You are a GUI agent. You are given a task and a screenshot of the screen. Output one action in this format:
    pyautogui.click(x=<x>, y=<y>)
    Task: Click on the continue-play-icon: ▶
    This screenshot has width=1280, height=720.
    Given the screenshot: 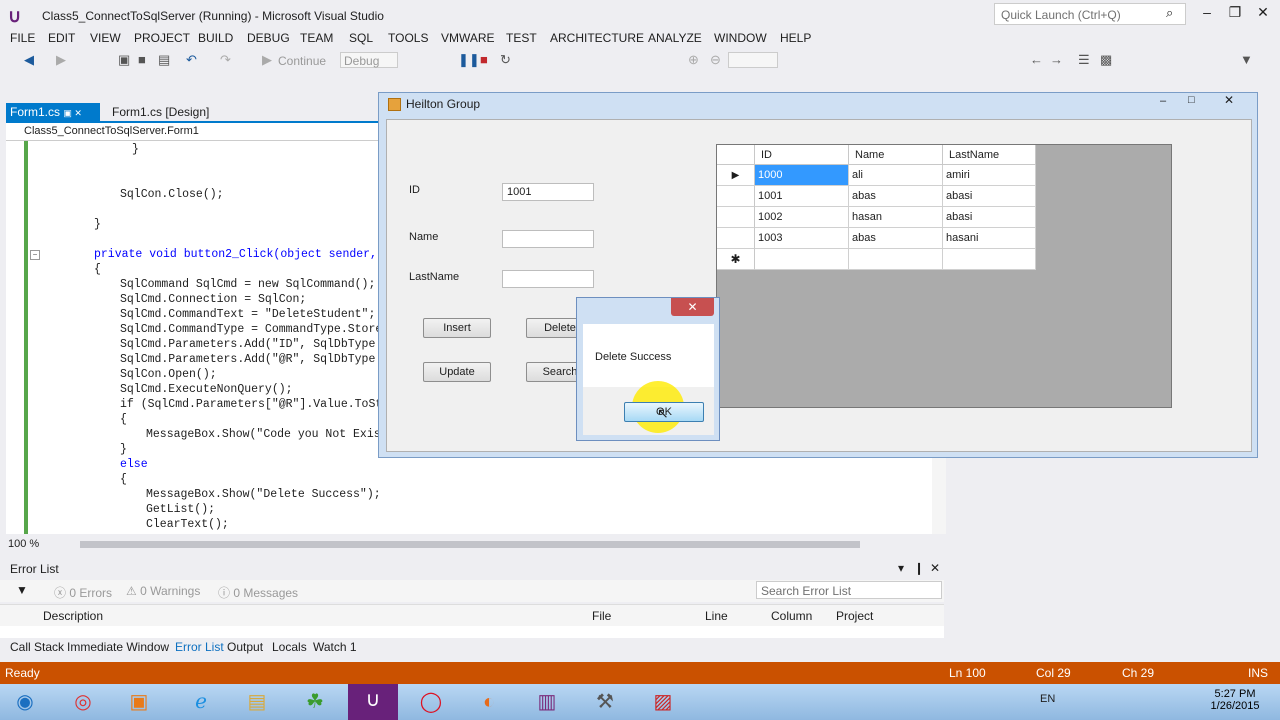 What is the action you would take?
    pyautogui.click(x=267, y=60)
    